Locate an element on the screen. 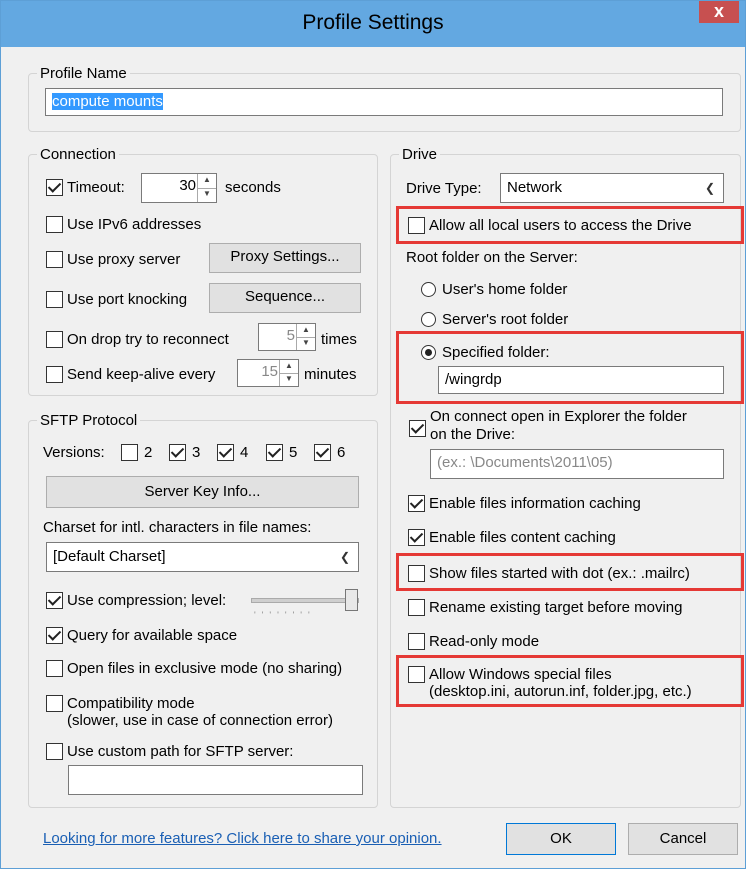  port-knocking-checkbox is located at coordinates (54, 299).